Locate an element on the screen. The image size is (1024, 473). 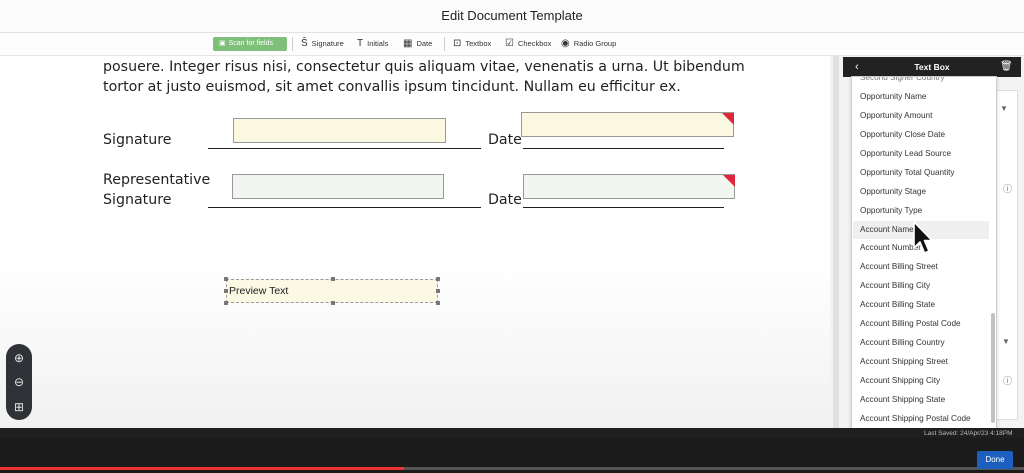
toolbar-divider is located at coordinates (292, 44).